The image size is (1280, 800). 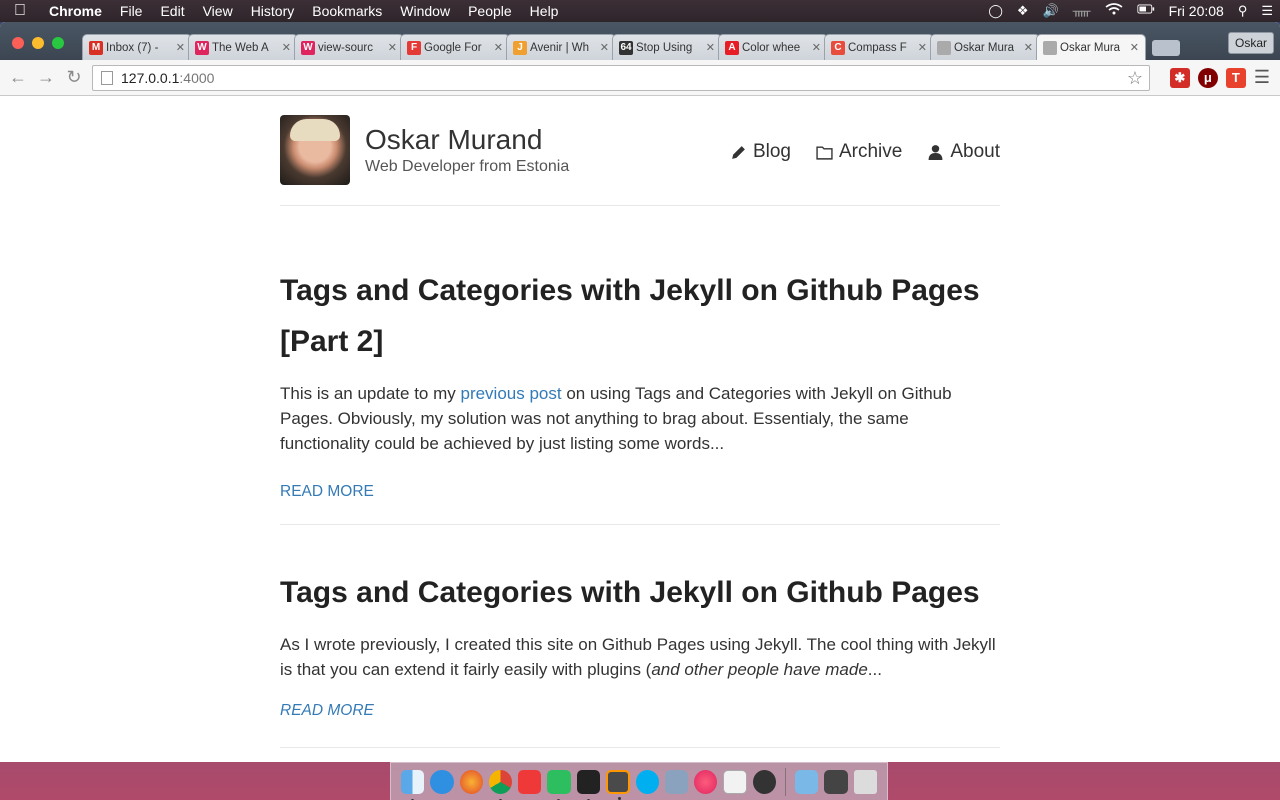 What do you see at coordinates (664, 47) in the screenshot?
I see `tab-label: Stop Using` at bounding box center [664, 47].